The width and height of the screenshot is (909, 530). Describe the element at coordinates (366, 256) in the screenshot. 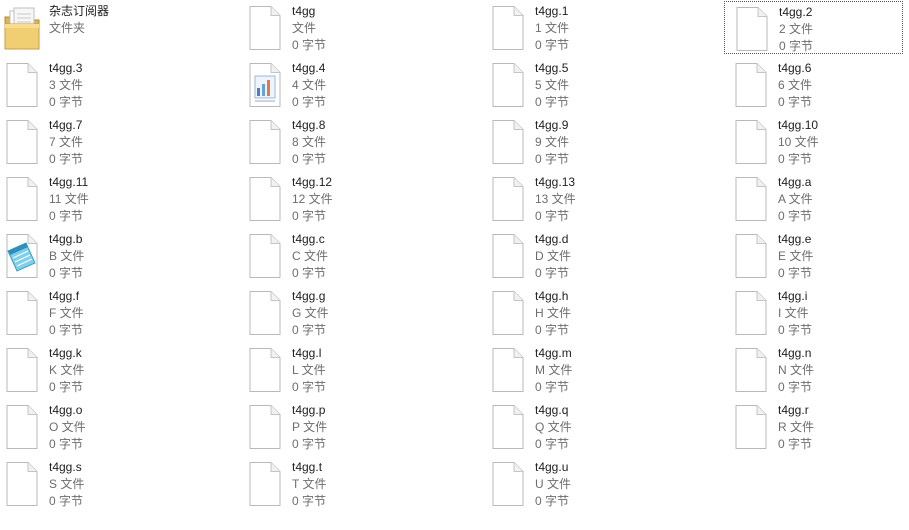

I see `file-item: t4gg.c C 文件 0 字节` at that location.